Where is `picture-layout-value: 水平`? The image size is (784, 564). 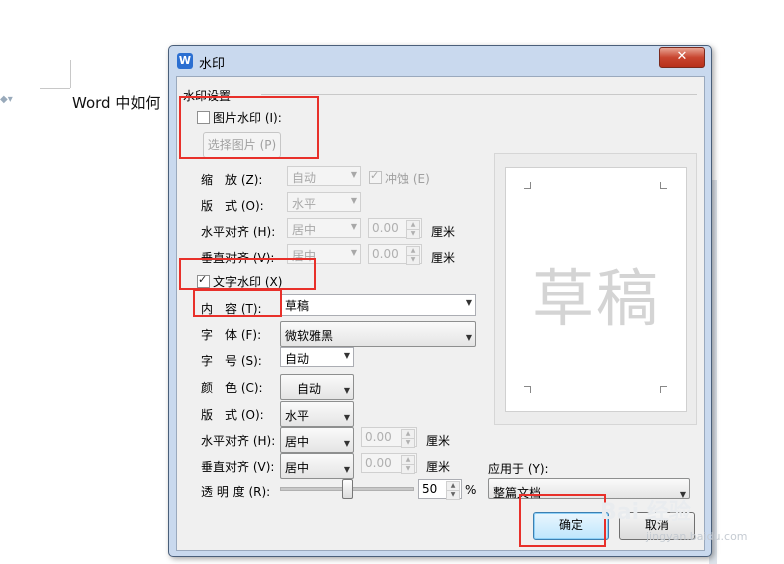 picture-layout-value: 水平 is located at coordinates (304, 204).